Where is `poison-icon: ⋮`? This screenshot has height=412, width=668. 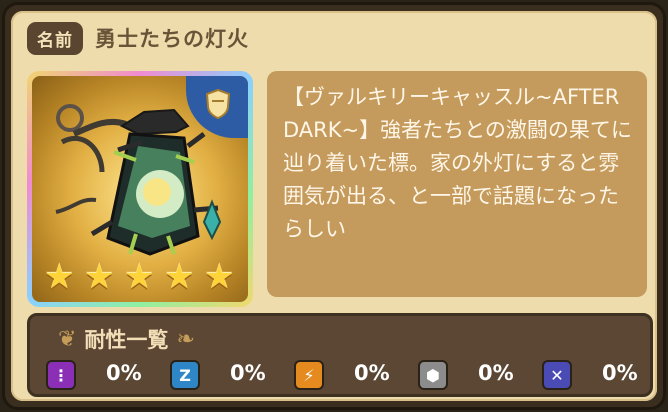
poison-icon: ⋮ is located at coordinates (61, 375).